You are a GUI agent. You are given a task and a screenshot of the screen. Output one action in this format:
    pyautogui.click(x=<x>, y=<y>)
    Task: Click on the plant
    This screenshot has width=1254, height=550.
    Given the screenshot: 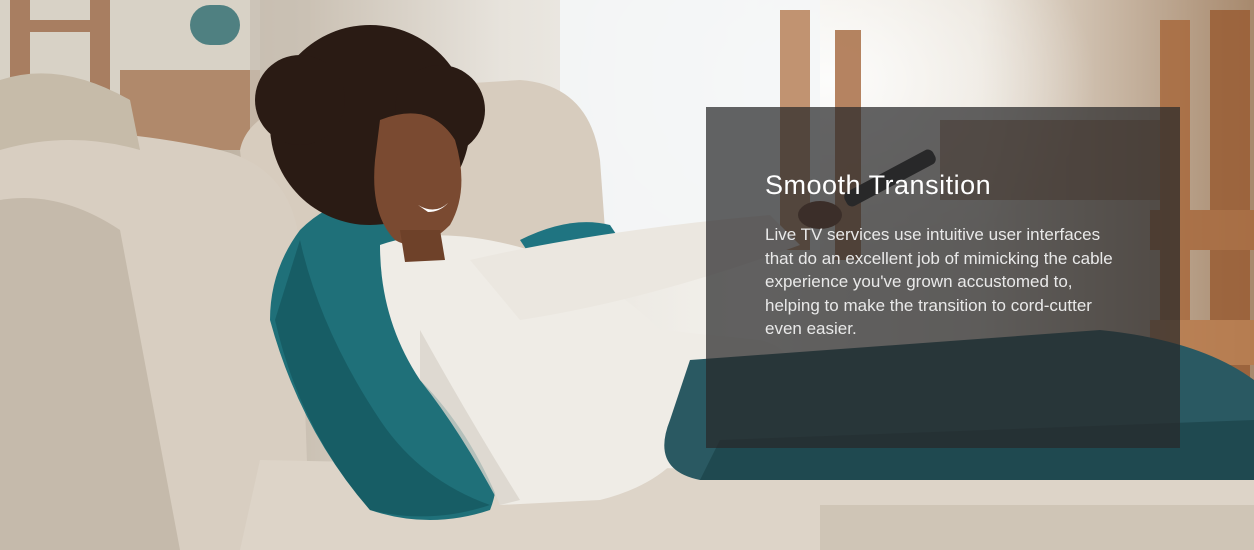 What is the action you would take?
    pyautogui.click(x=215, y=25)
    